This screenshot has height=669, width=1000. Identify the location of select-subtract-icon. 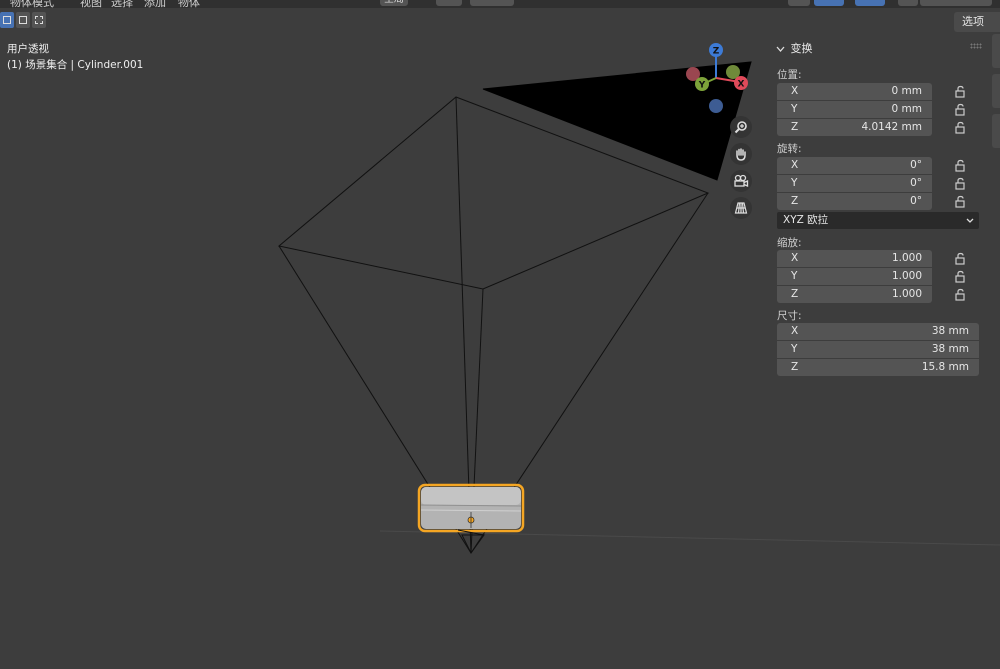
(39, 20).